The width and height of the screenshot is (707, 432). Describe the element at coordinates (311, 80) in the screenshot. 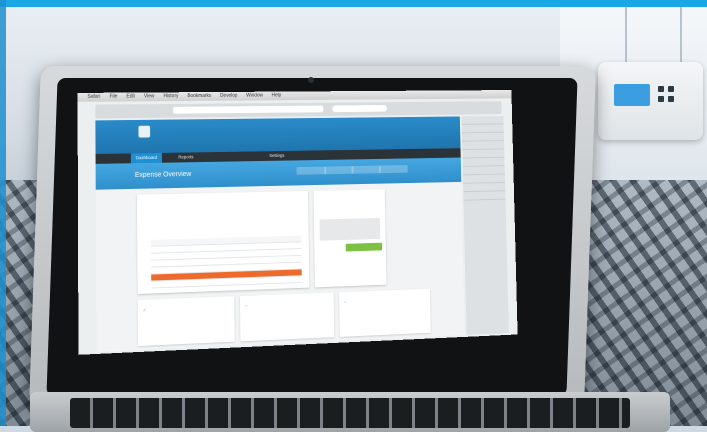

I see `webcam-icon` at that location.